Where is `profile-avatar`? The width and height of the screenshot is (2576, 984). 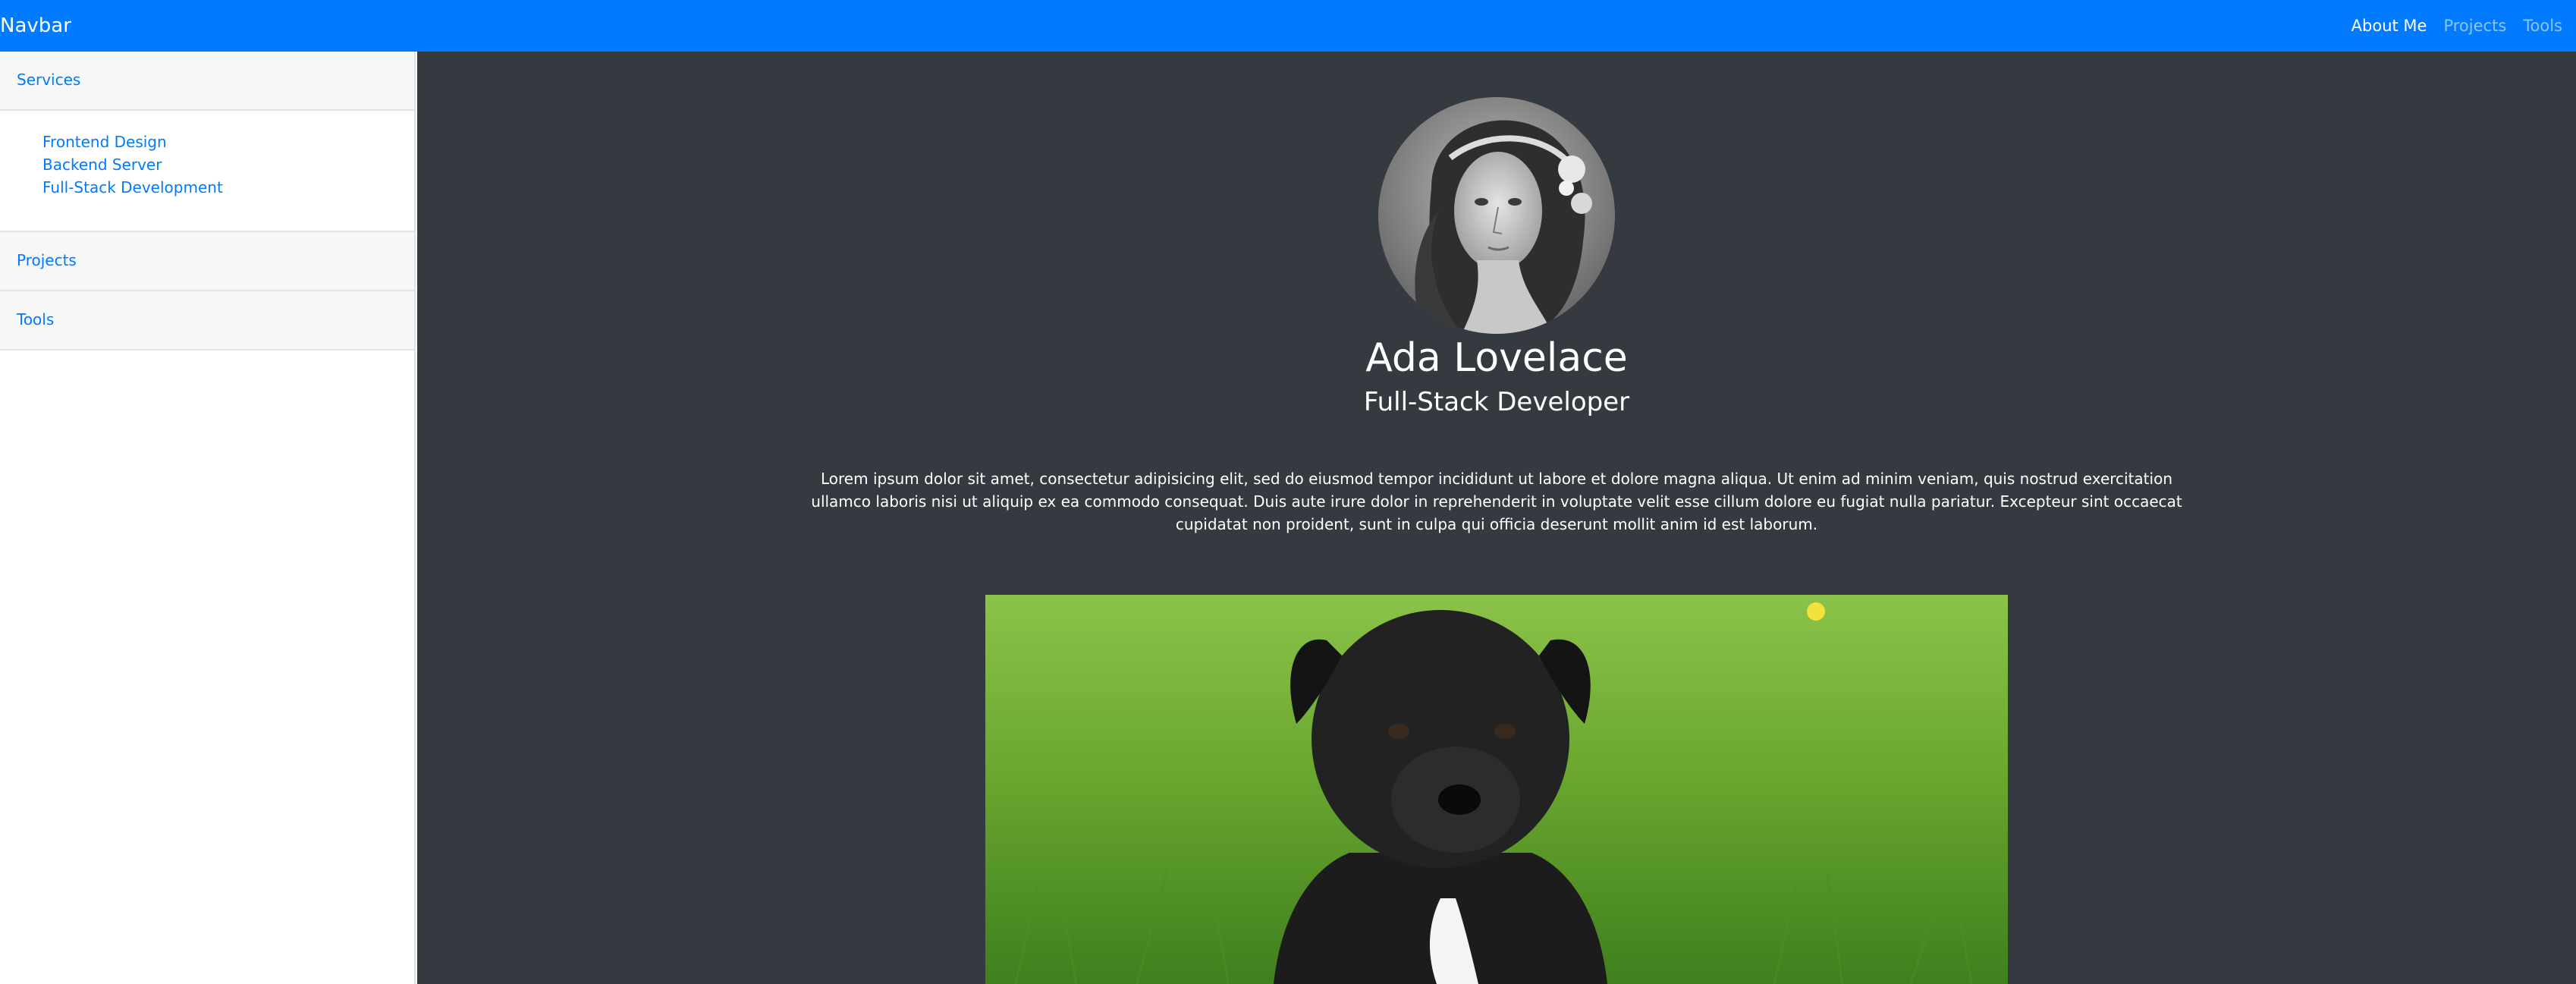 profile-avatar is located at coordinates (1496, 215).